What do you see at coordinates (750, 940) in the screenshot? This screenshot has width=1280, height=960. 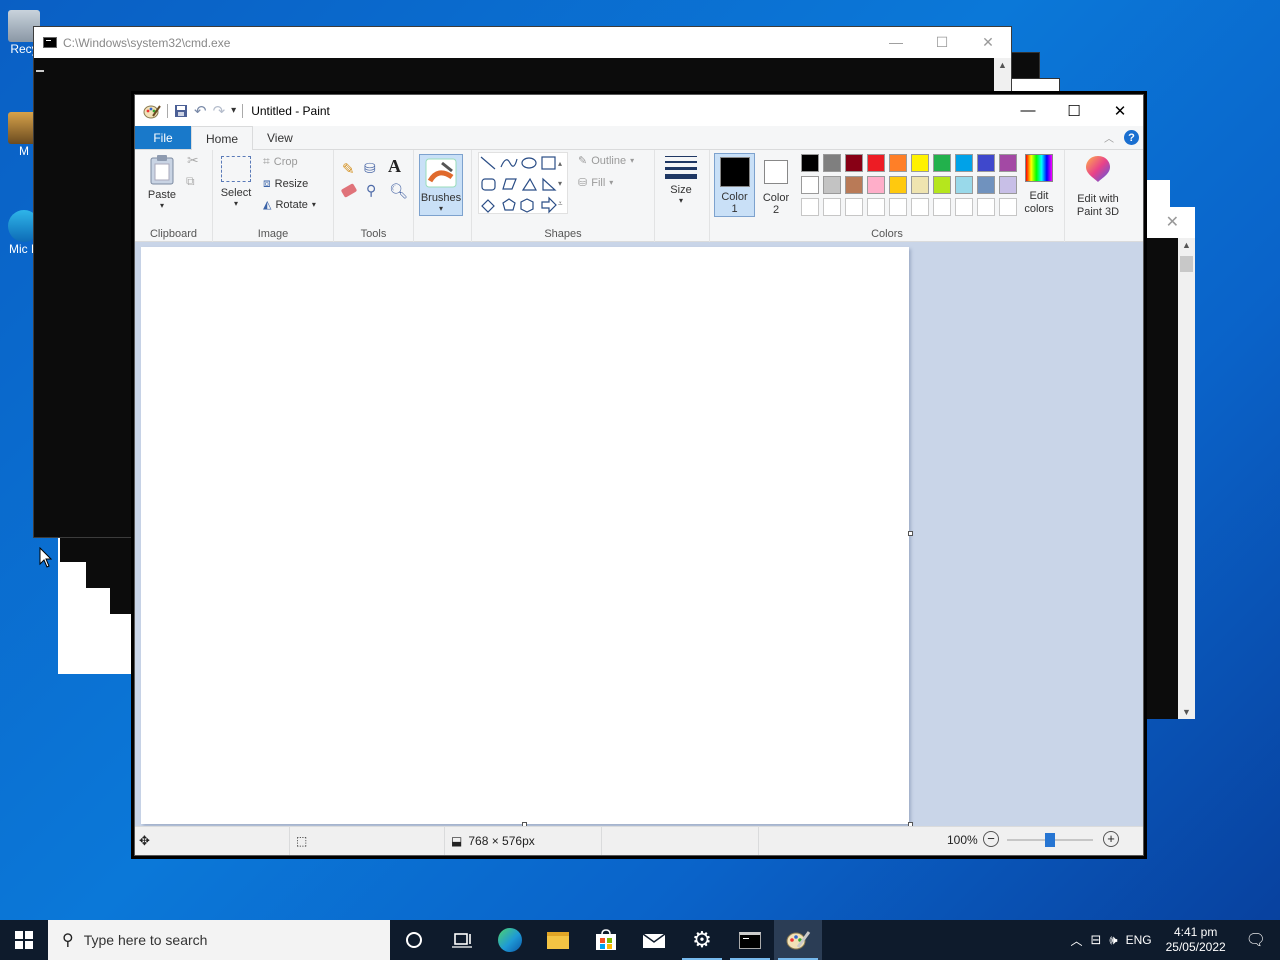 I see `taskbar-cmd` at bounding box center [750, 940].